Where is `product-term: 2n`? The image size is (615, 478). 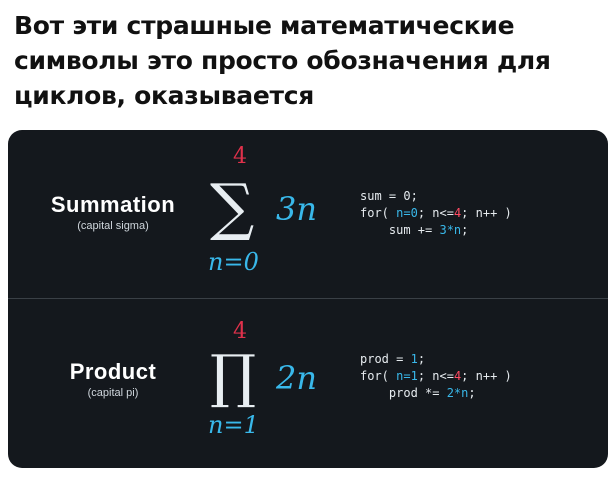
product-term: 2n is located at coordinates (296, 378).